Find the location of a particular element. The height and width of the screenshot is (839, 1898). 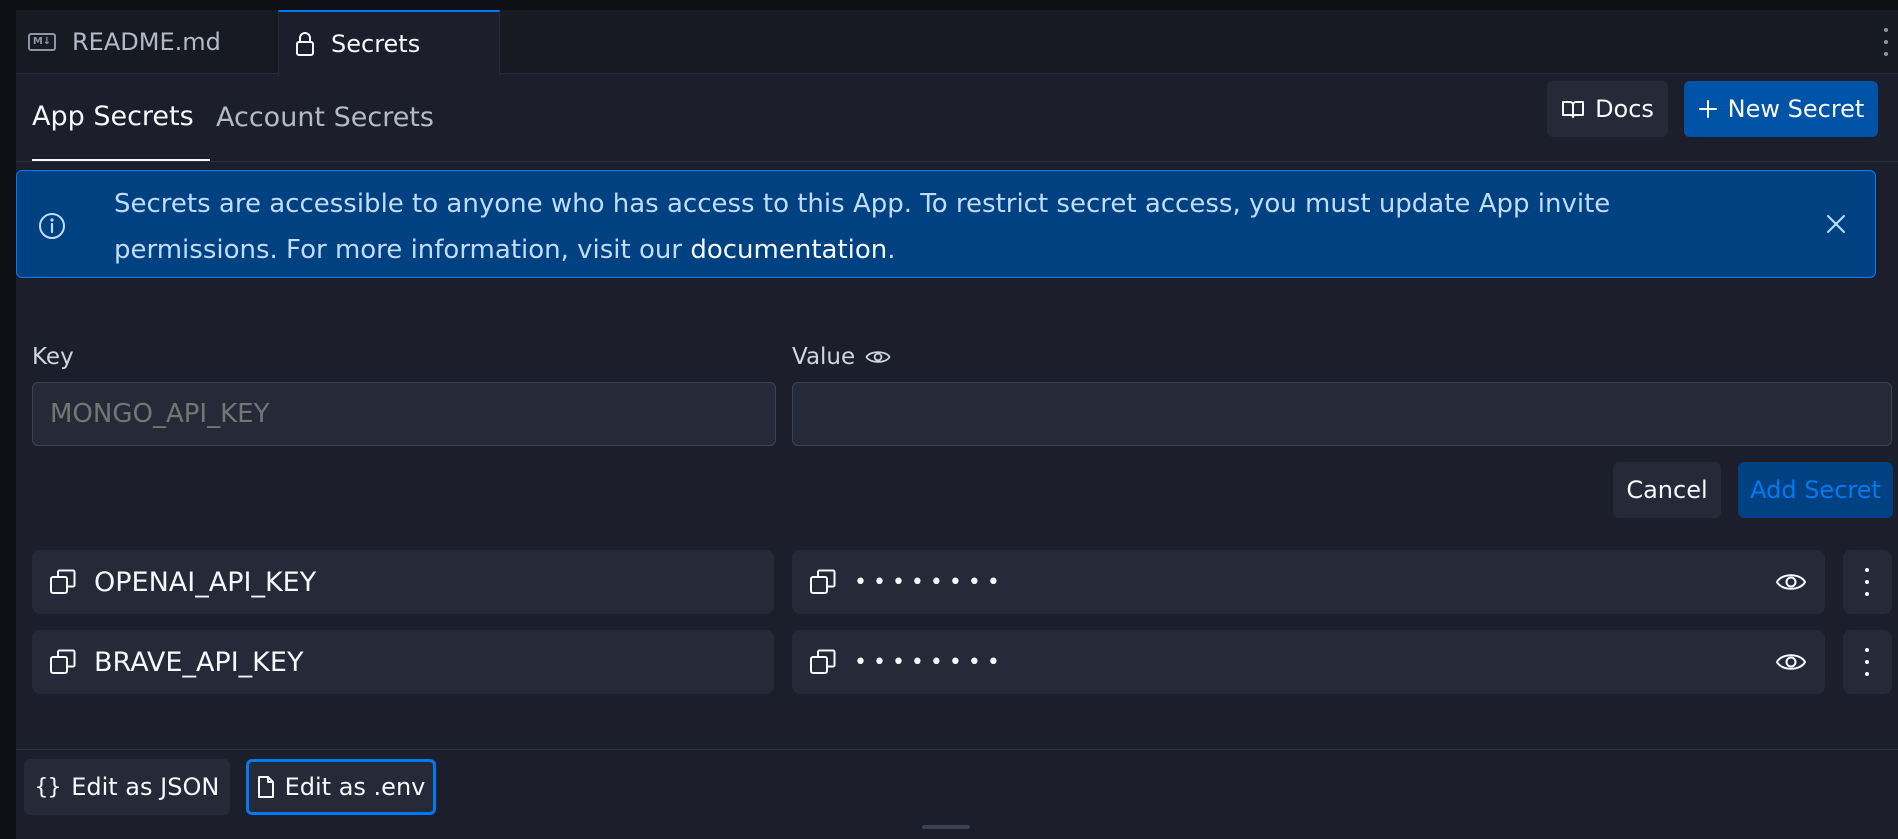

new-secret-label: New Secret is located at coordinates (1796, 109).